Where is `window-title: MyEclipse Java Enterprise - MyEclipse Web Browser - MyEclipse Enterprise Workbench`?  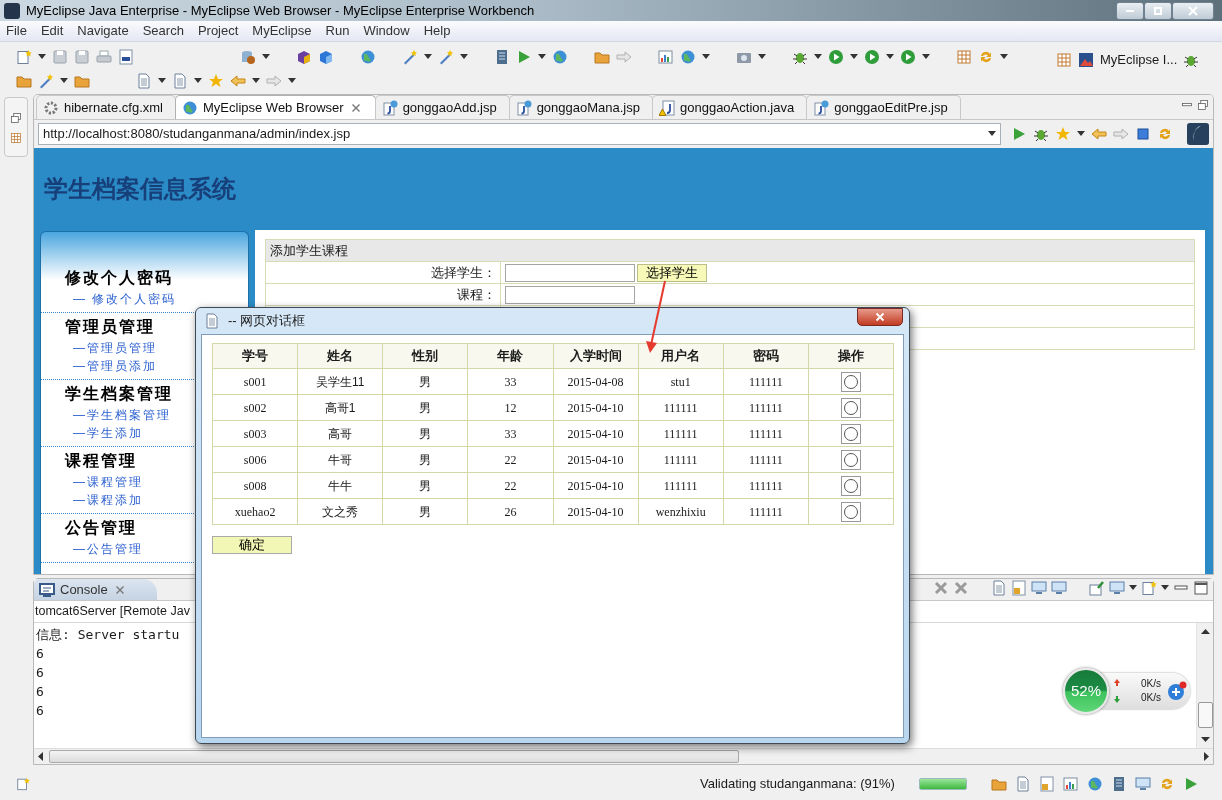
window-title: MyEclipse Java Enterprise - MyEclipse Web Browser - MyEclipse Enterprise Workbench is located at coordinates (280, 10).